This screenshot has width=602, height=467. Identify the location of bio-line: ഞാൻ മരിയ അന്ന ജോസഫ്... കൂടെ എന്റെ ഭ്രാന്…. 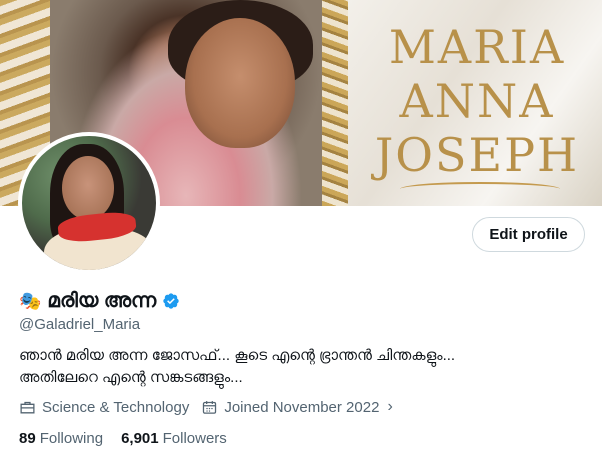
(237, 355).